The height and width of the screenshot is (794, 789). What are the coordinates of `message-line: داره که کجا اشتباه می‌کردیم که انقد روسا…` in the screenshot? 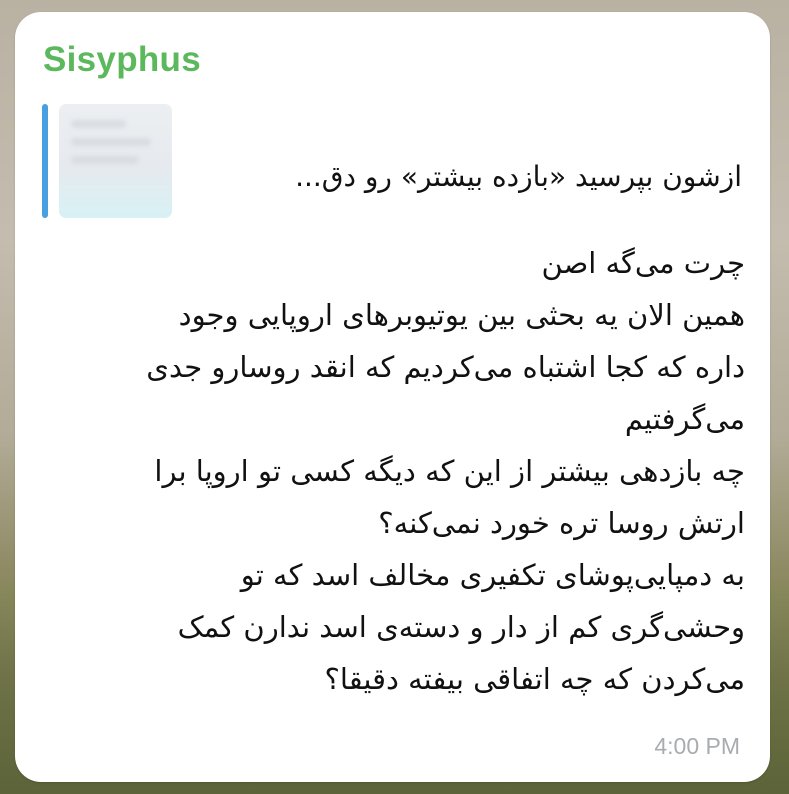 It's located at (445, 367).